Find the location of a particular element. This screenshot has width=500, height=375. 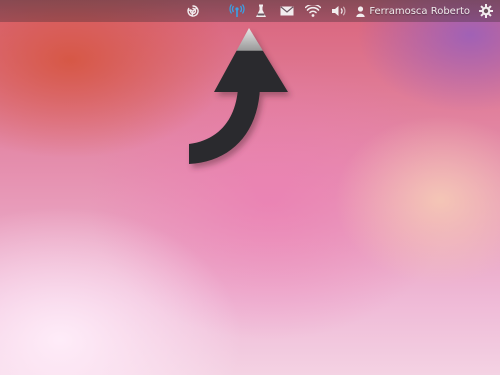

top-panel: Ferramosca Roberto is located at coordinates (250, 11).